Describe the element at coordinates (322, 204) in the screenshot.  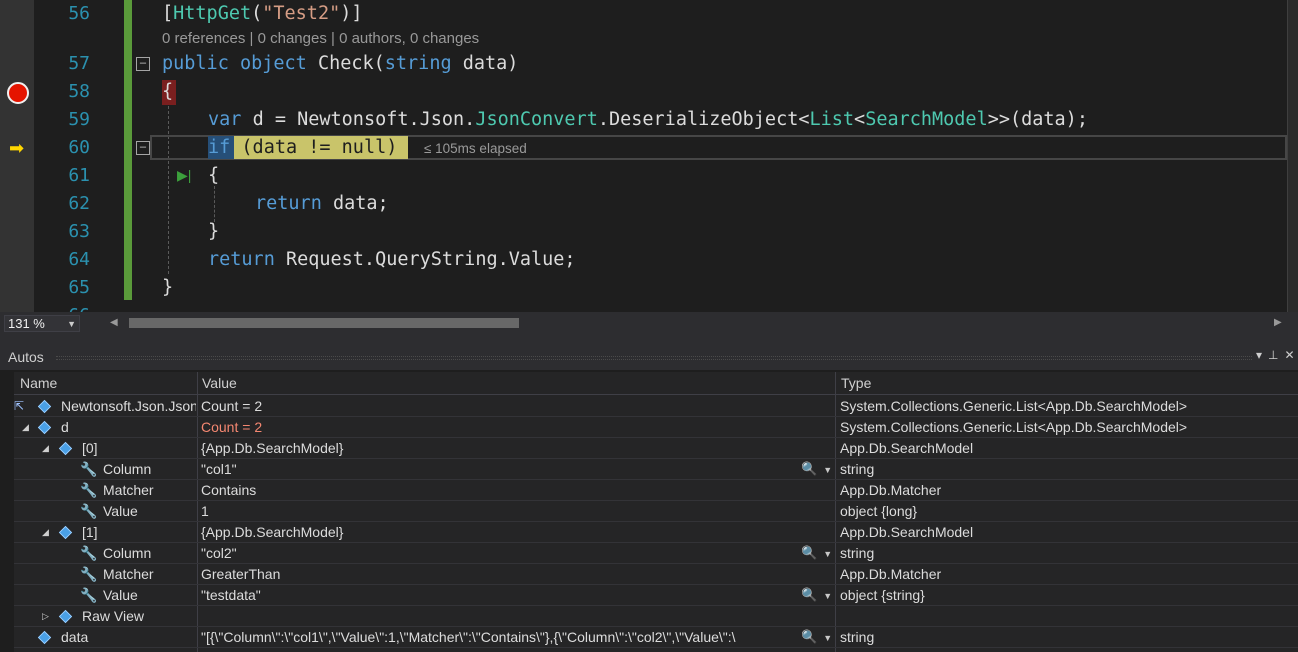
I see `code-line-62: return data;` at that location.